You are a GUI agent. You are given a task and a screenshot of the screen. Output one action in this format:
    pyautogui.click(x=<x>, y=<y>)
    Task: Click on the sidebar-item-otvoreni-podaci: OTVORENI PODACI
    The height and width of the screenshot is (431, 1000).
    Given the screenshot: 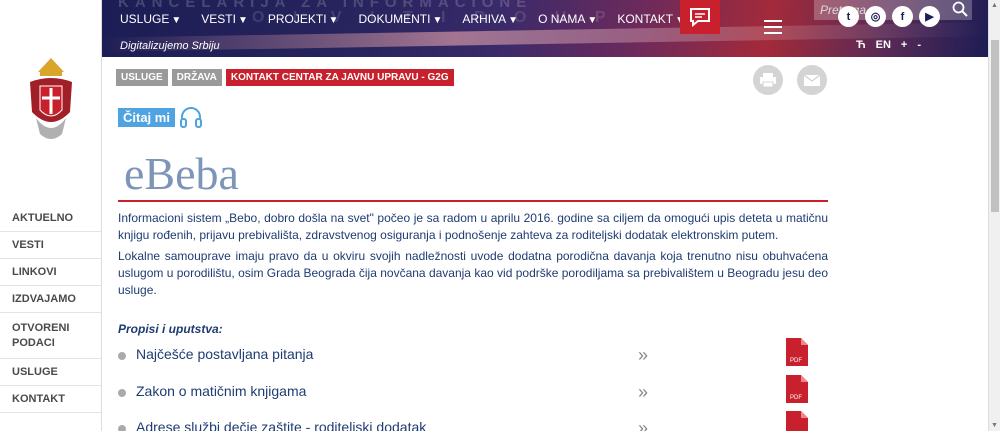 What is the action you would take?
    pyautogui.click(x=51, y=336)
    